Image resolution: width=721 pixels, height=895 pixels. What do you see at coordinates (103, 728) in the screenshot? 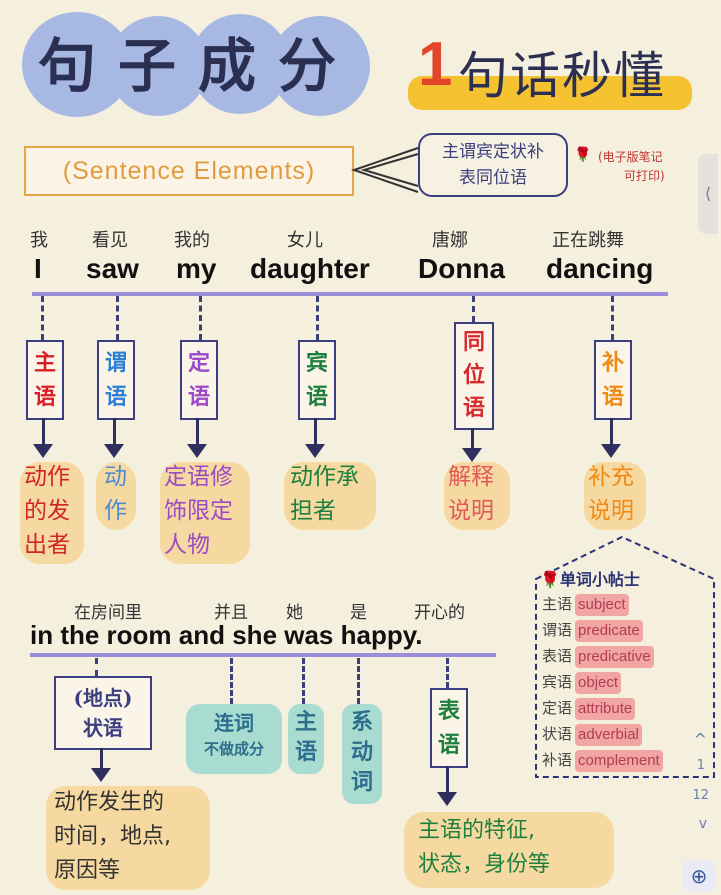
I see `role-line: 状语` at bounding box center [103, 728].